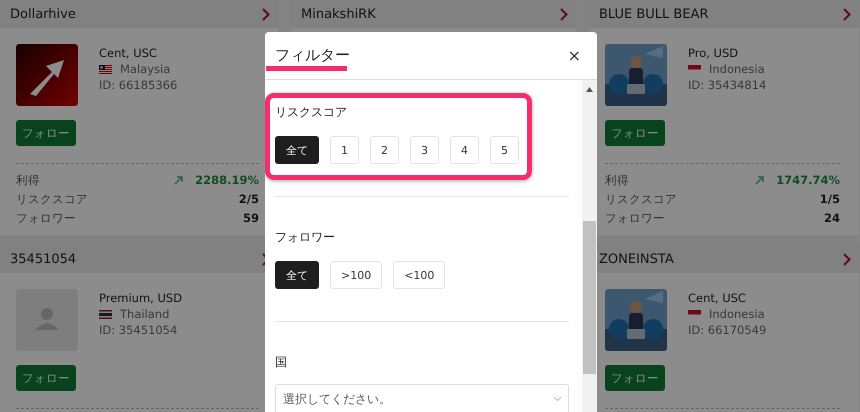 The height and width of the screenshot is (412, 860). I want to click on stat-value: 1/5, so click(830, 199).